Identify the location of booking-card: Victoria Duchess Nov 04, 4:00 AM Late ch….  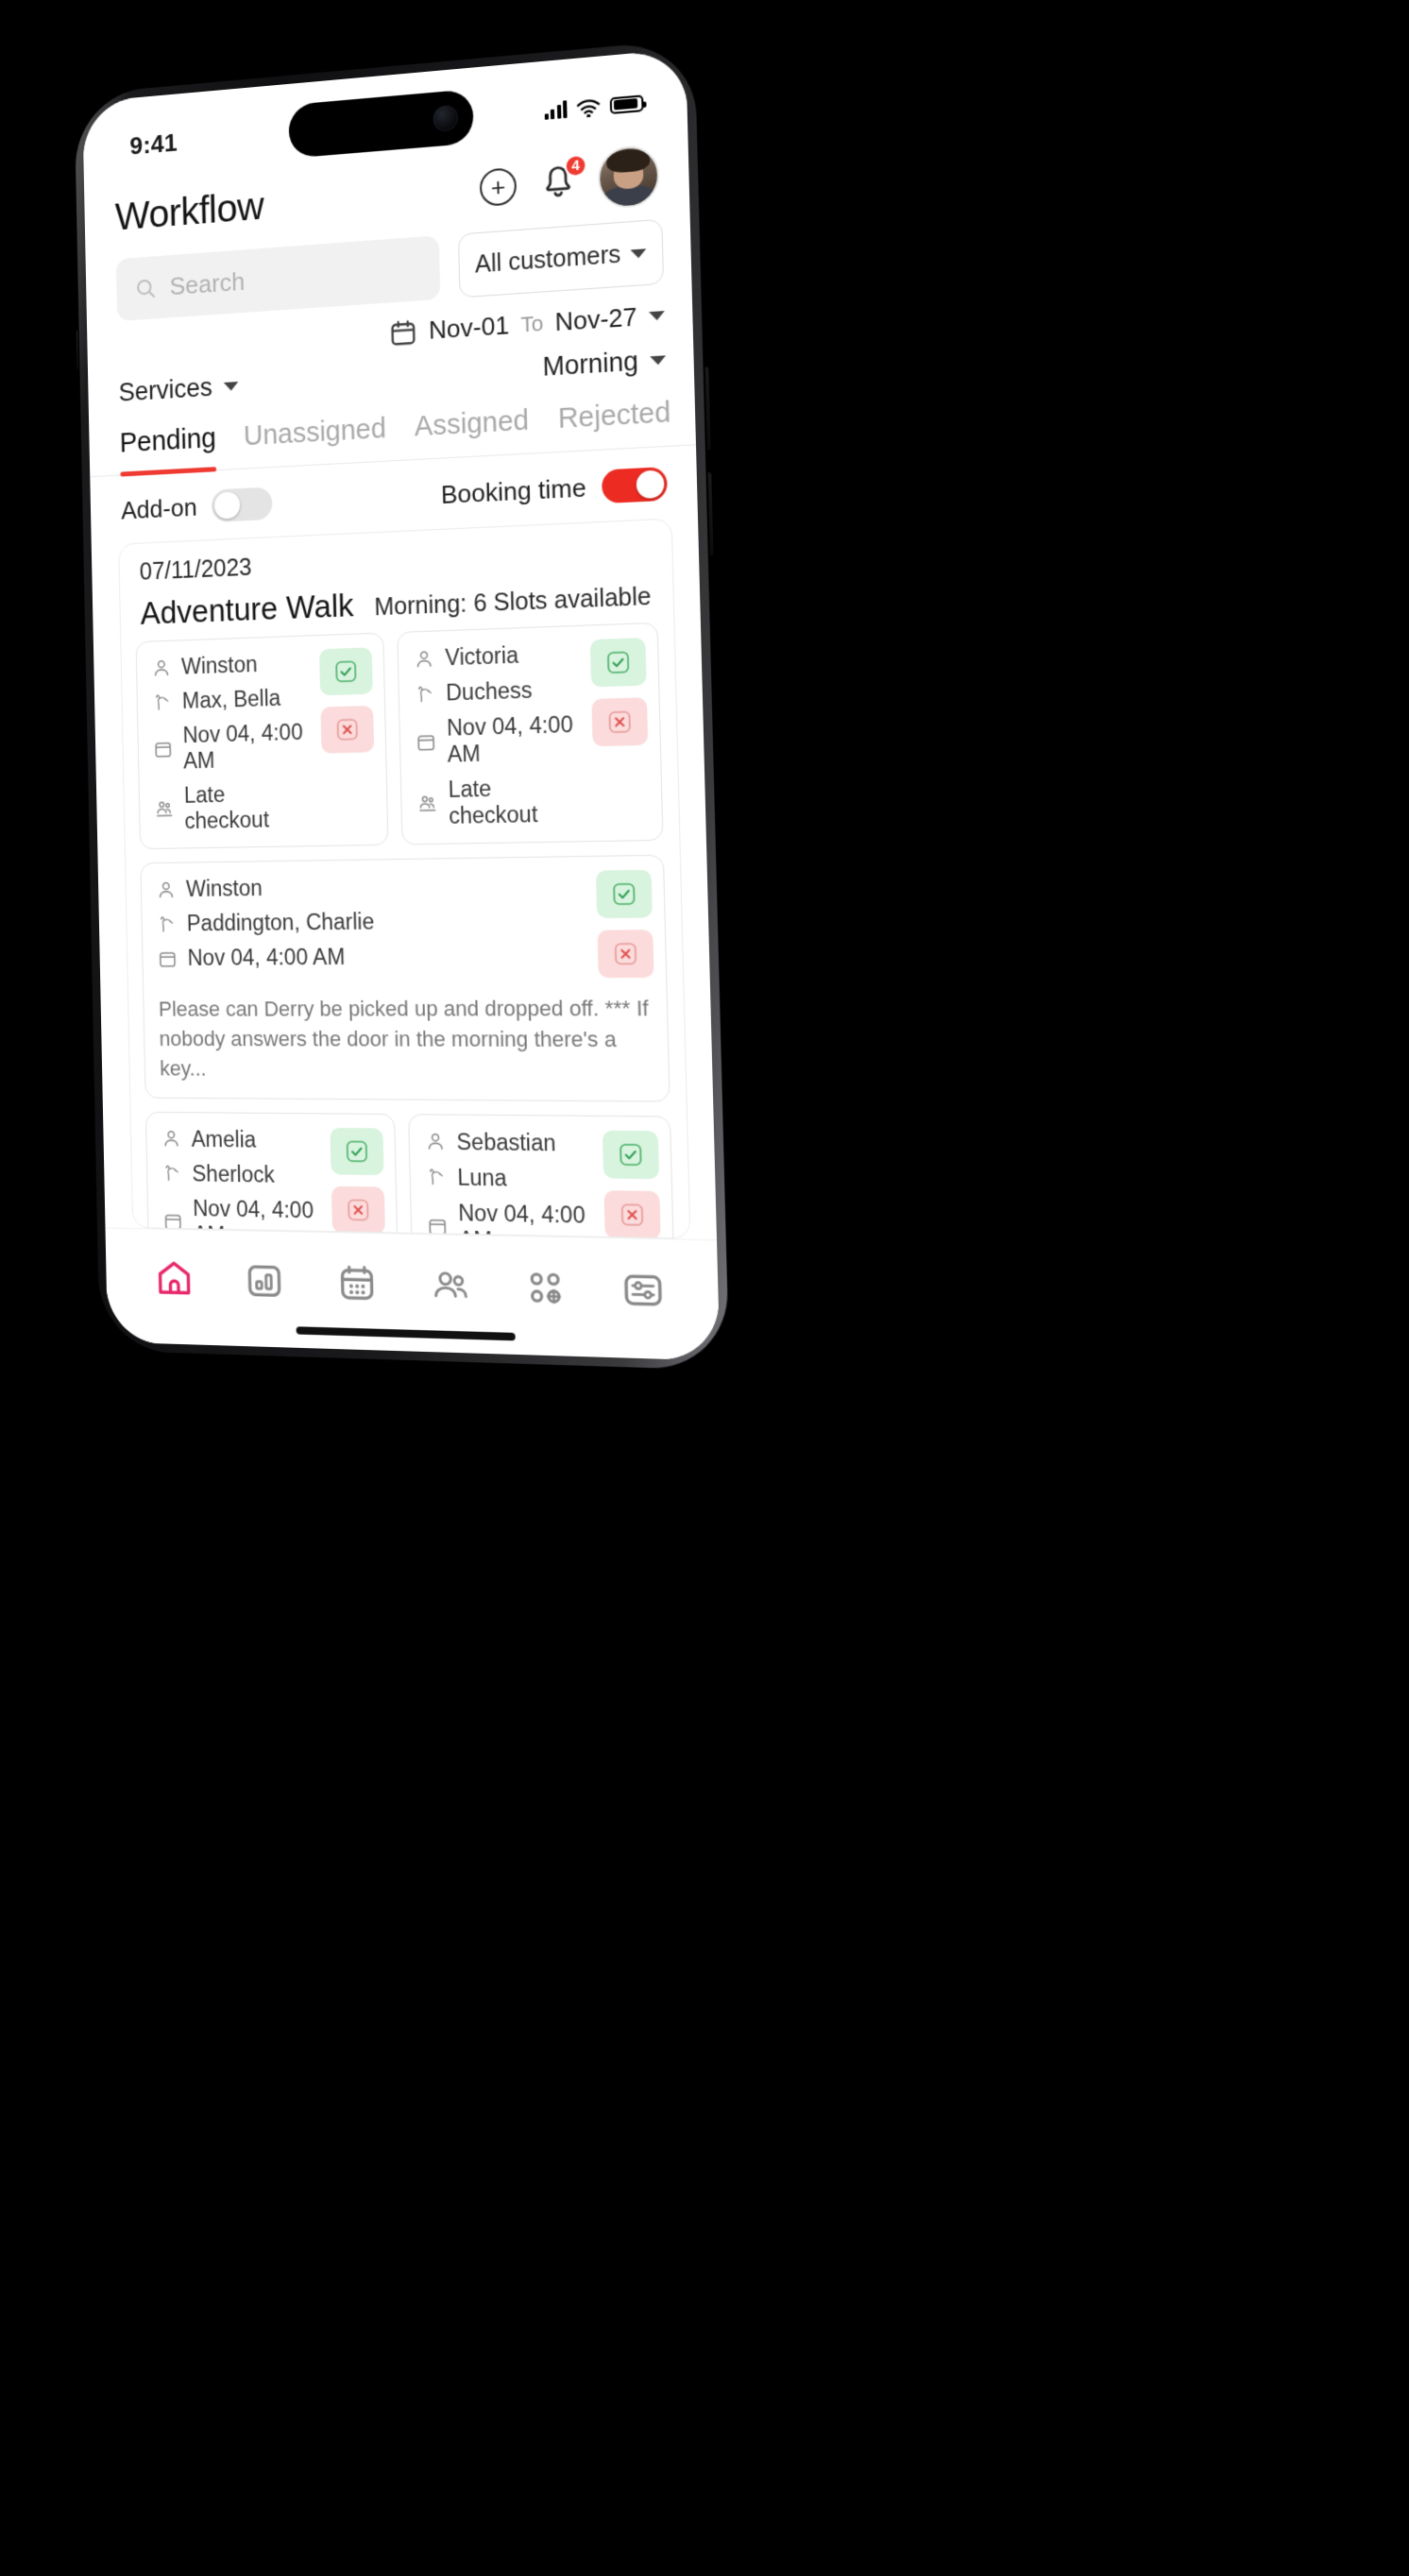
(530, 734).